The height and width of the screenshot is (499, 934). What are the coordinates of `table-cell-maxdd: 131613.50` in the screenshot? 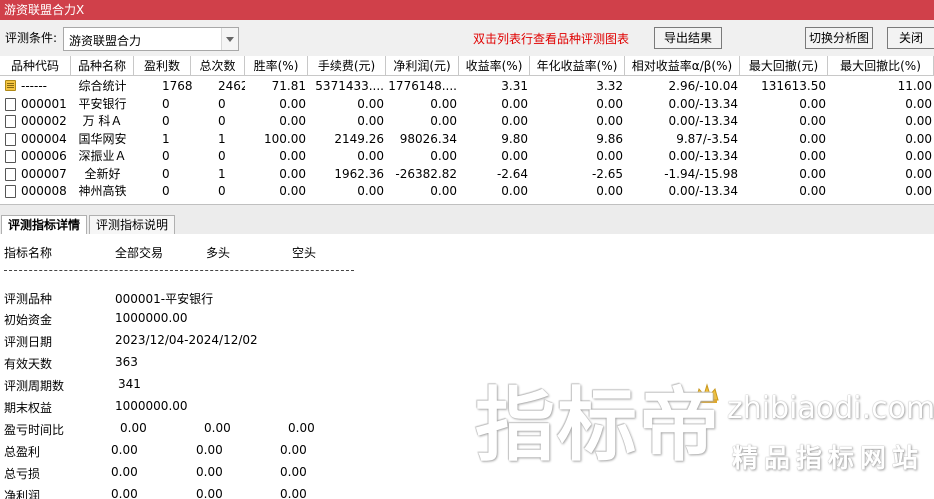 It's located at (793, 86).